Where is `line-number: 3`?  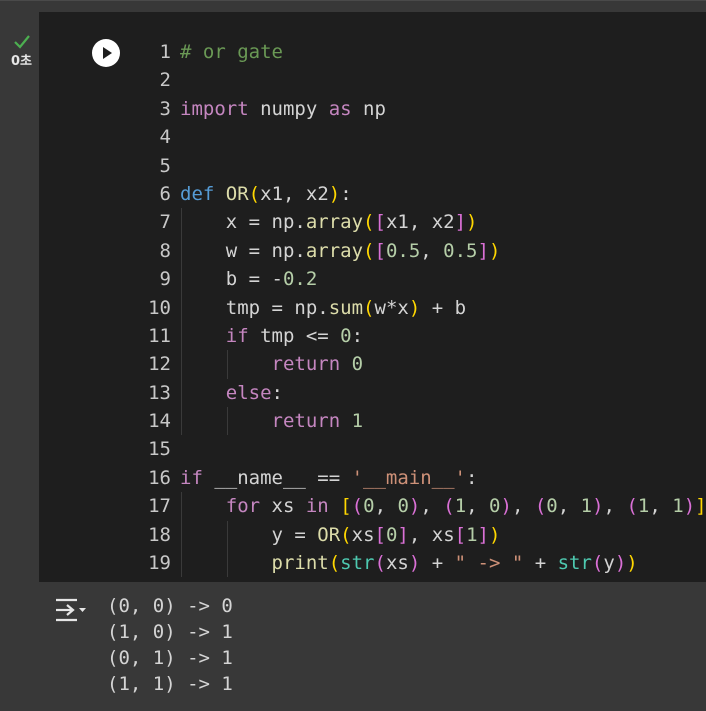
line-number: 3 is located at coordinates (165, 108).